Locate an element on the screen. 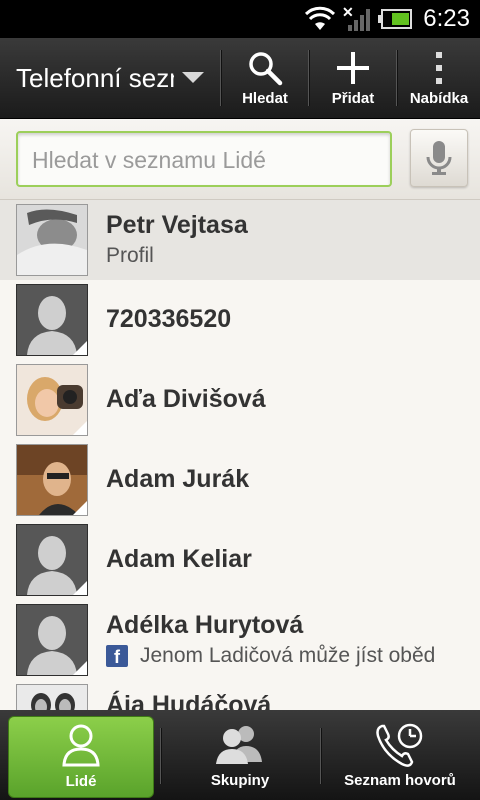 The height and width of the screenshot is (800, 480). add-button-label: Přidat is located at coordinates (353, 98).